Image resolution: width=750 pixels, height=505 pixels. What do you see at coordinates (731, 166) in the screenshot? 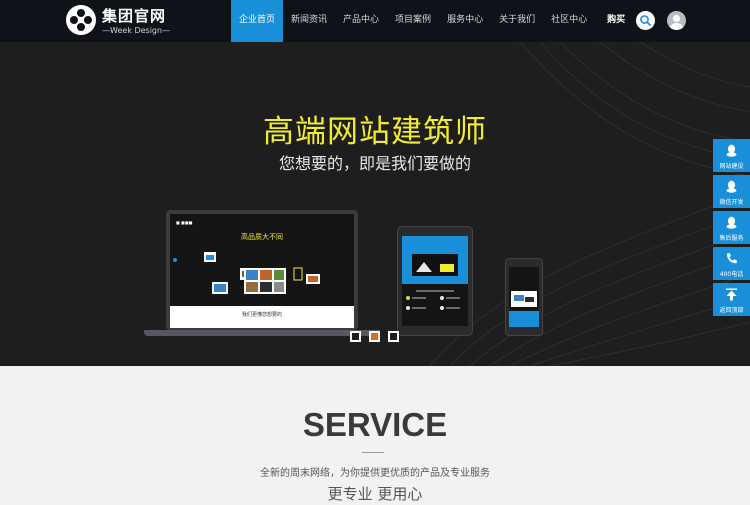
I see `side-item-label: 网站建设` at bounding box center [731, 166].